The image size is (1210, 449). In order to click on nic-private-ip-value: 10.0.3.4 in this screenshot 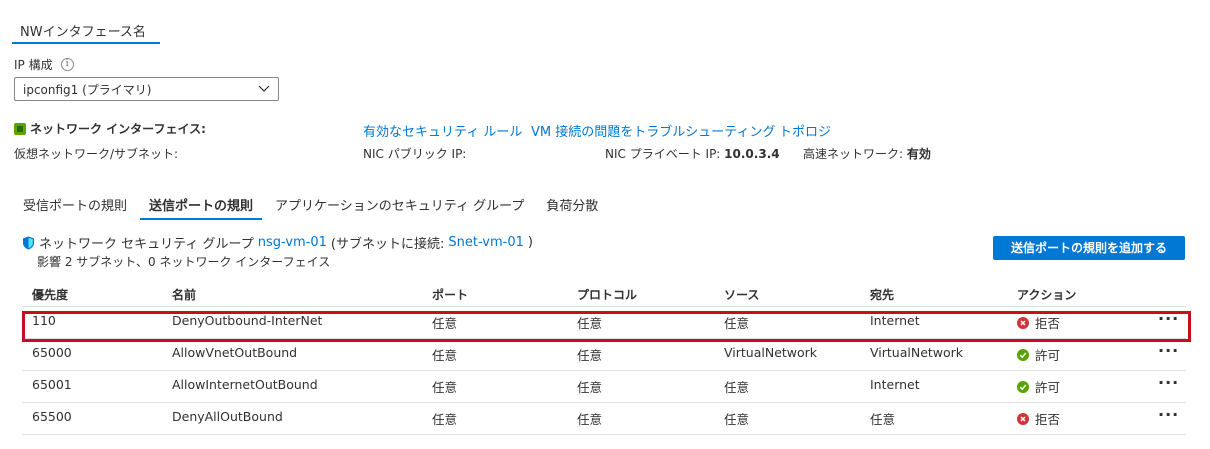, I will do `click(752, 154)`.